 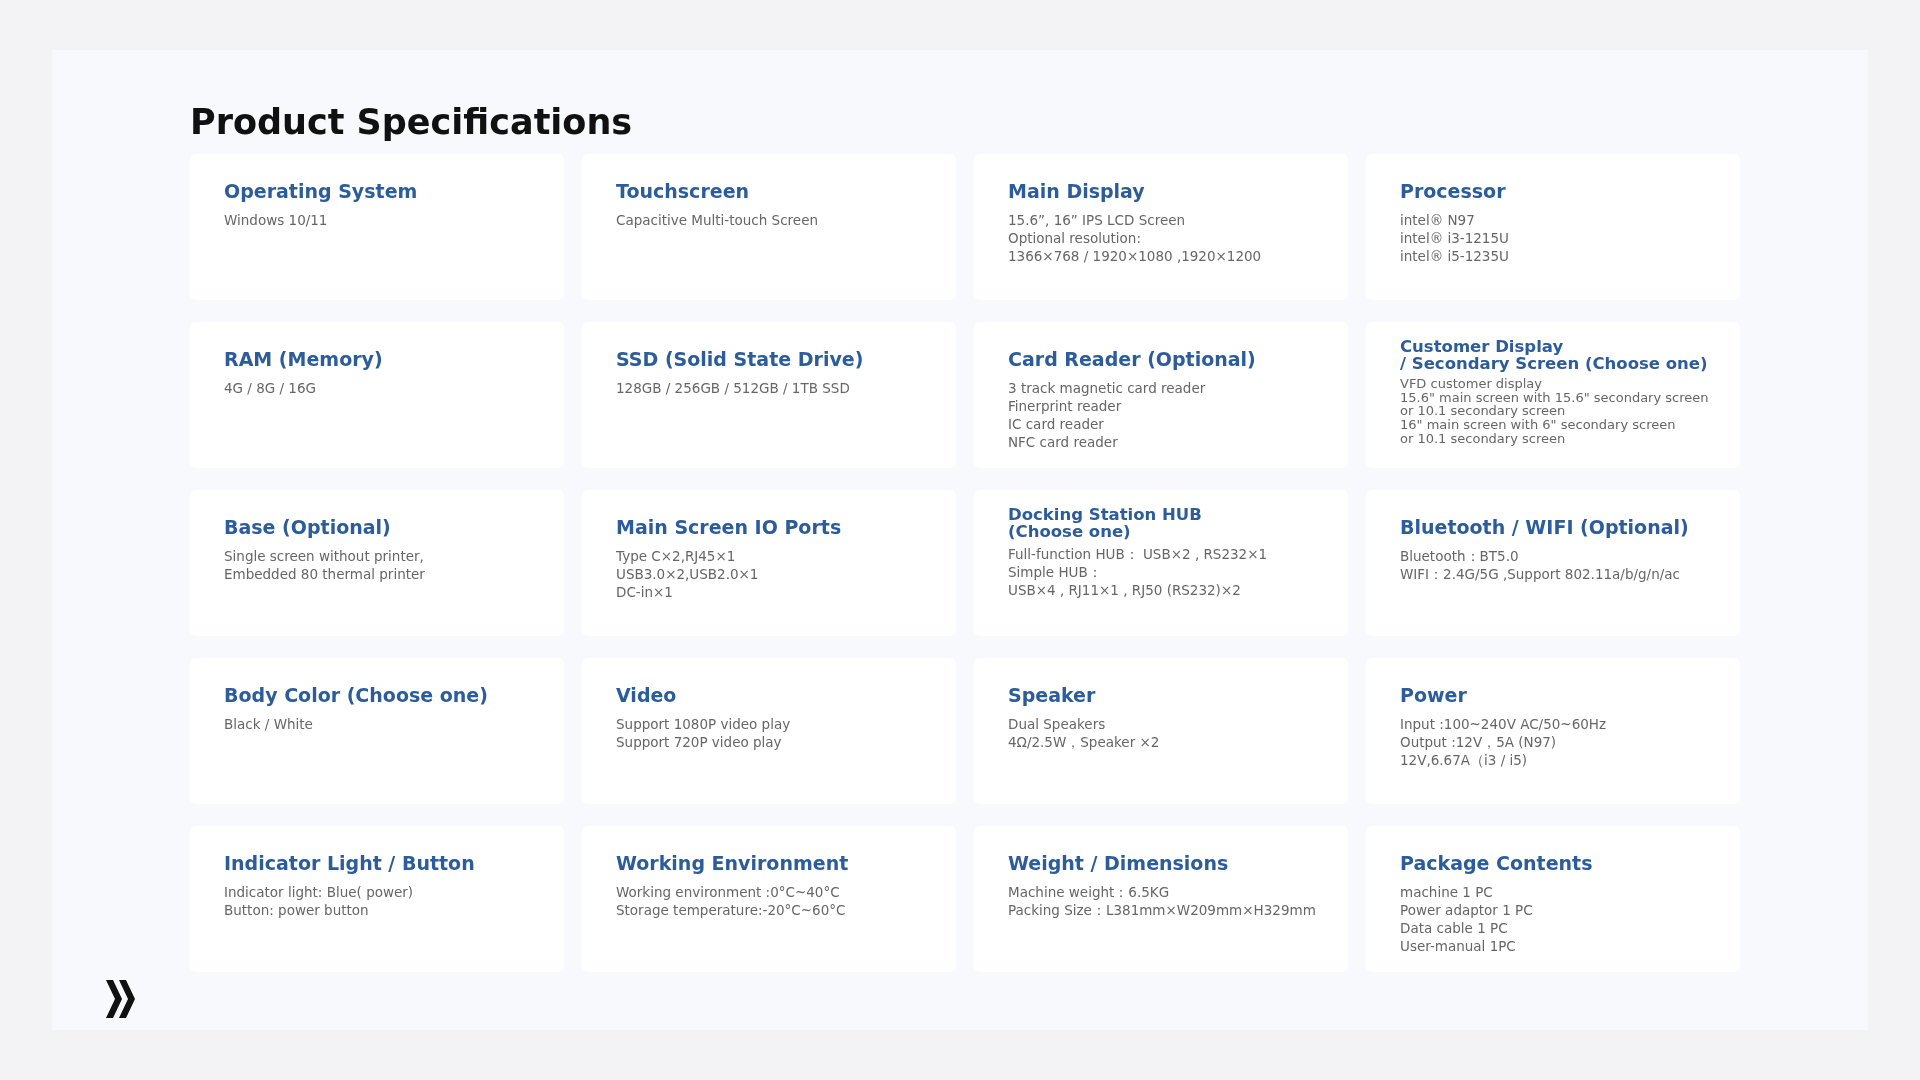 I want to click on spec-value: 15.6”, 16” IPS LCD Screen, so click(x=1097, y=219).